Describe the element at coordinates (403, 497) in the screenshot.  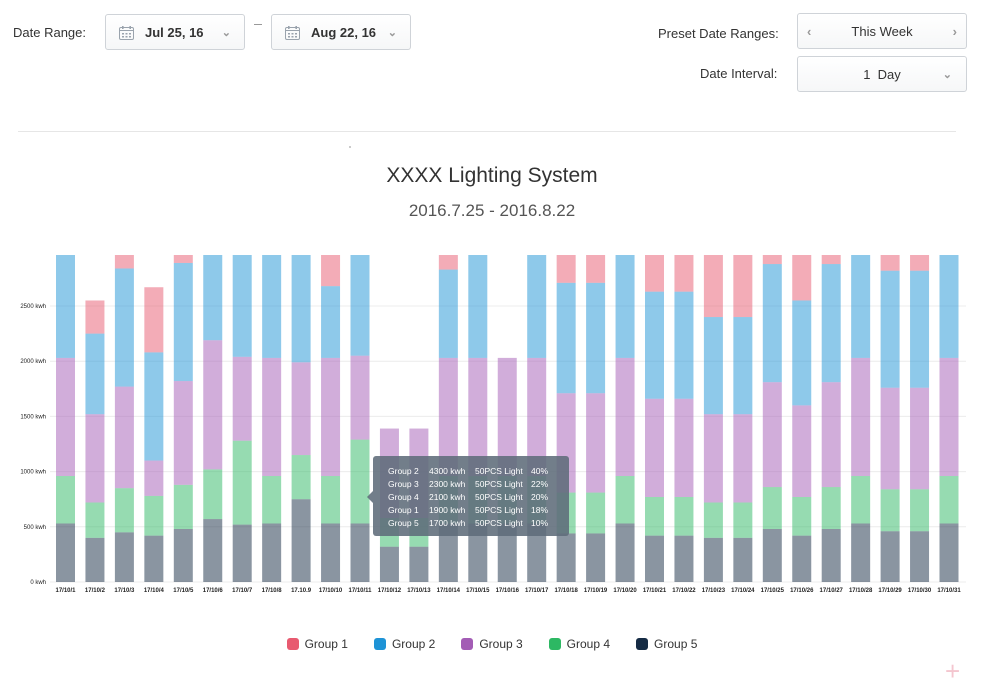
I see `tooltip-group: Group 4` at that location.